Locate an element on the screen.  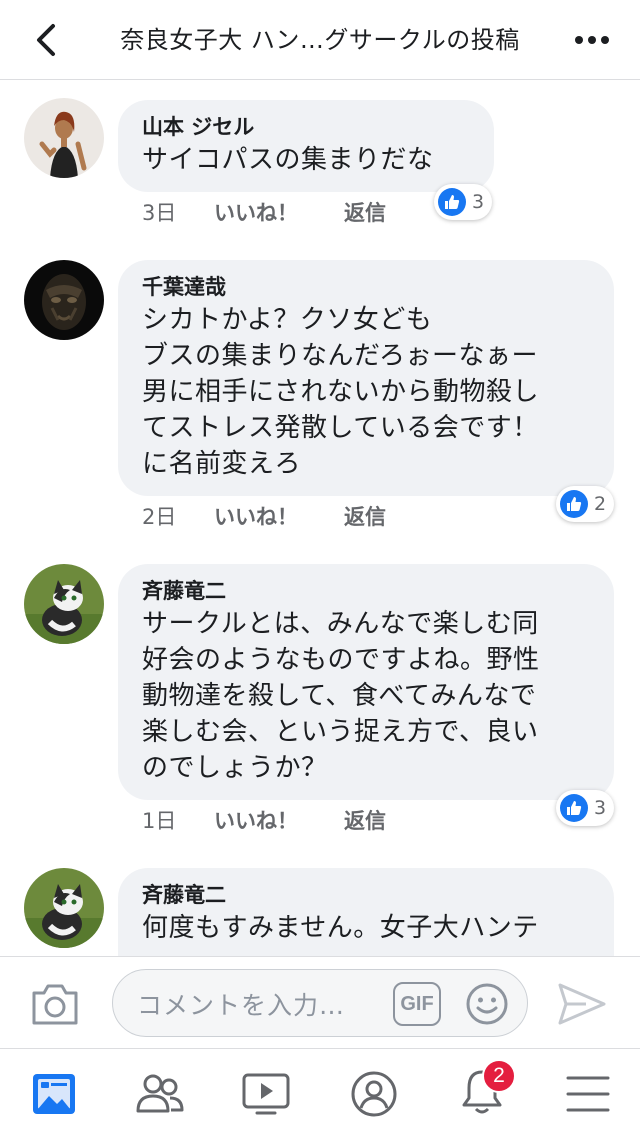
reaction-count: 2 is located at coordinates (585, 504).